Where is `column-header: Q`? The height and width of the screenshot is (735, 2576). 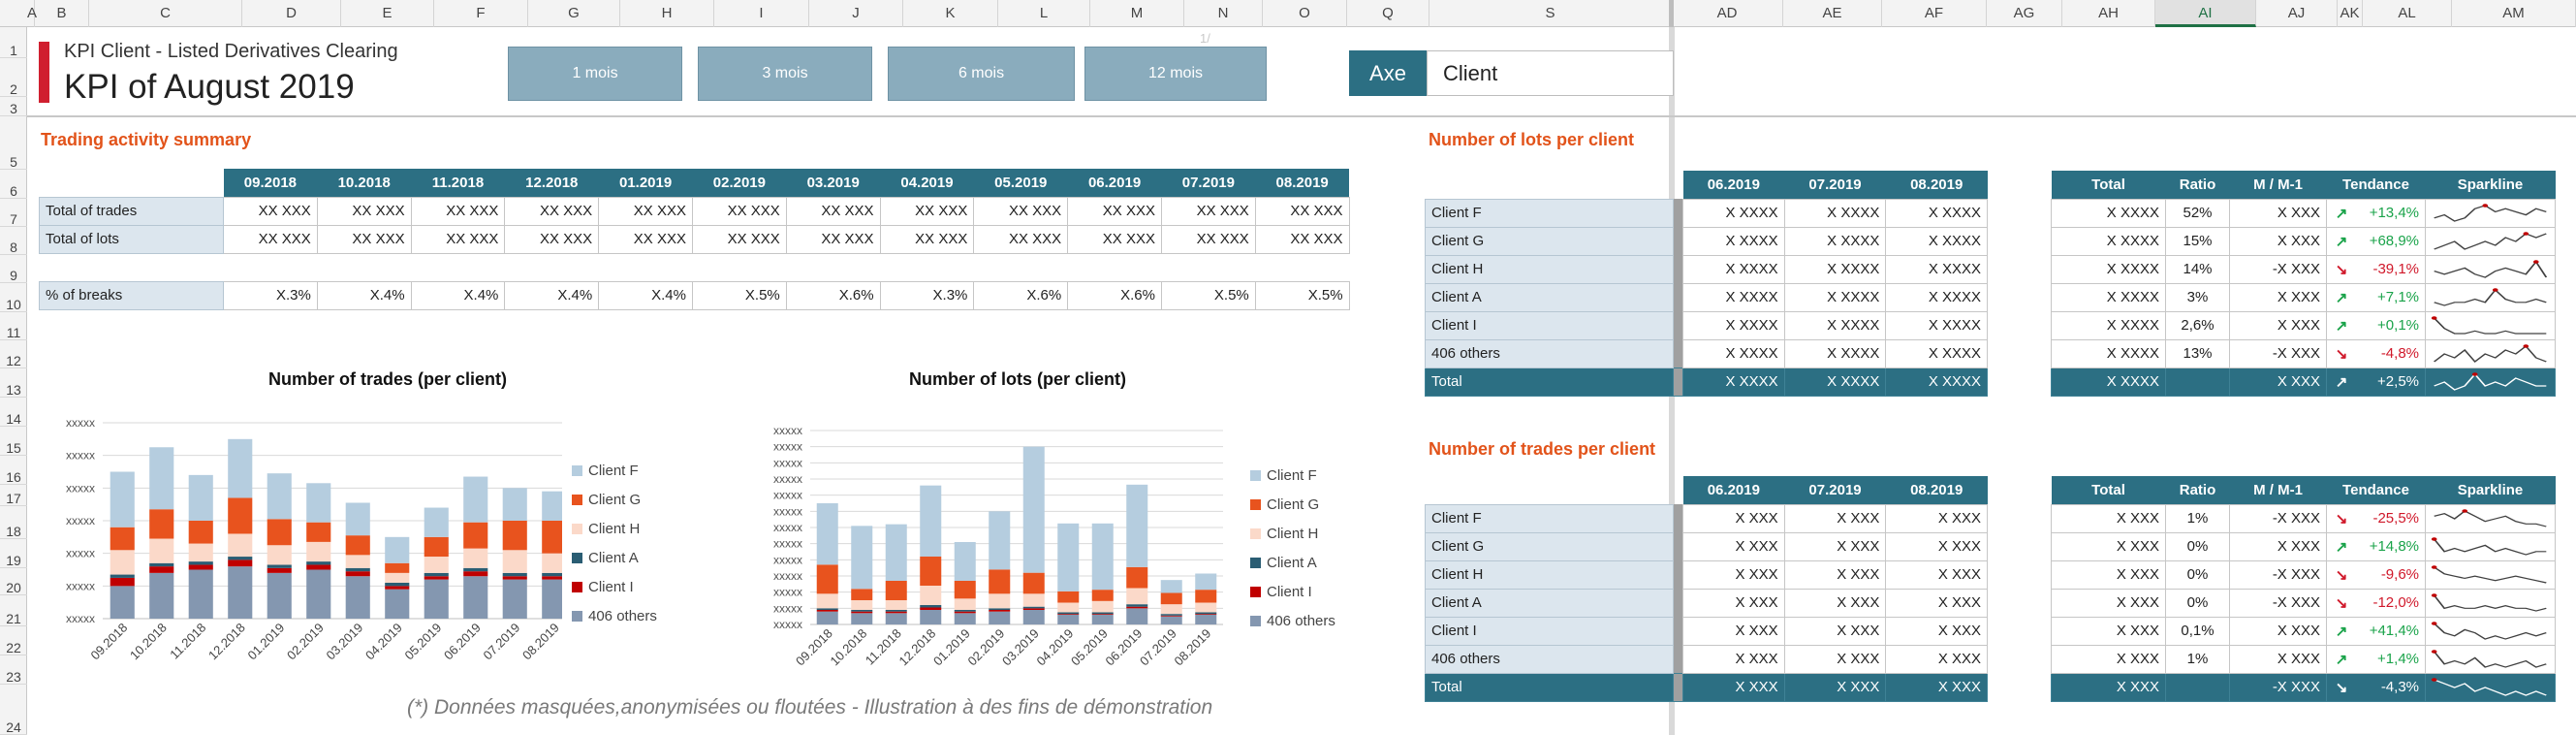 column-header: Q is located at coordinates (1388, 13).